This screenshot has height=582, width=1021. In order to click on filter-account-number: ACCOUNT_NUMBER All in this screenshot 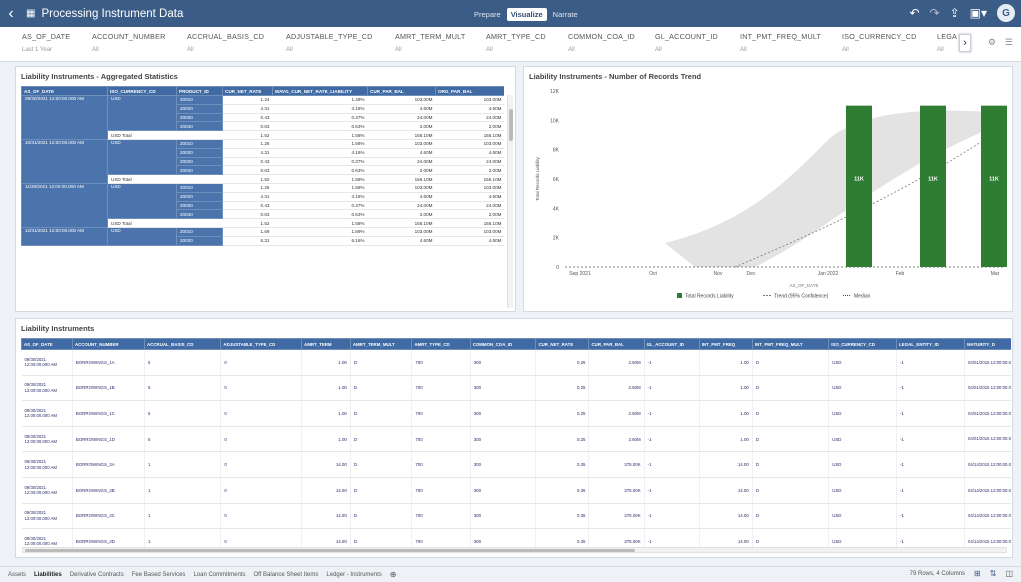, I will do `click(128, 42)`.